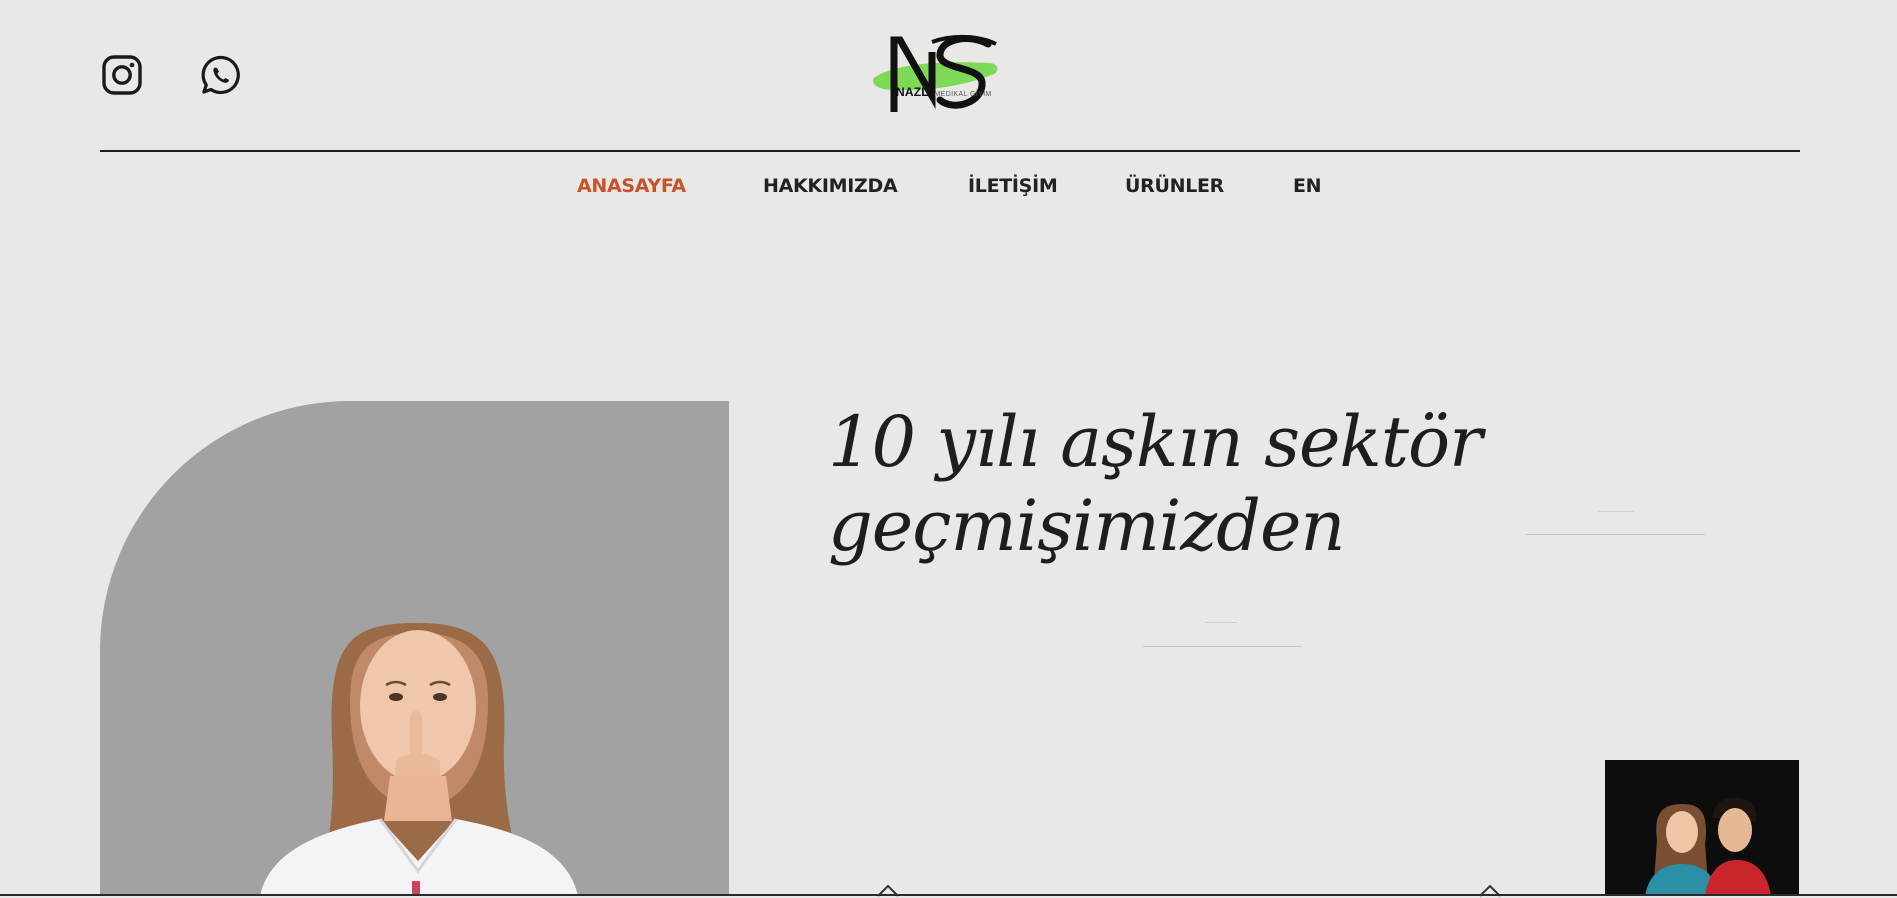 The image size is (1897, 898). I want to click on header-divider, so click(950, 151).